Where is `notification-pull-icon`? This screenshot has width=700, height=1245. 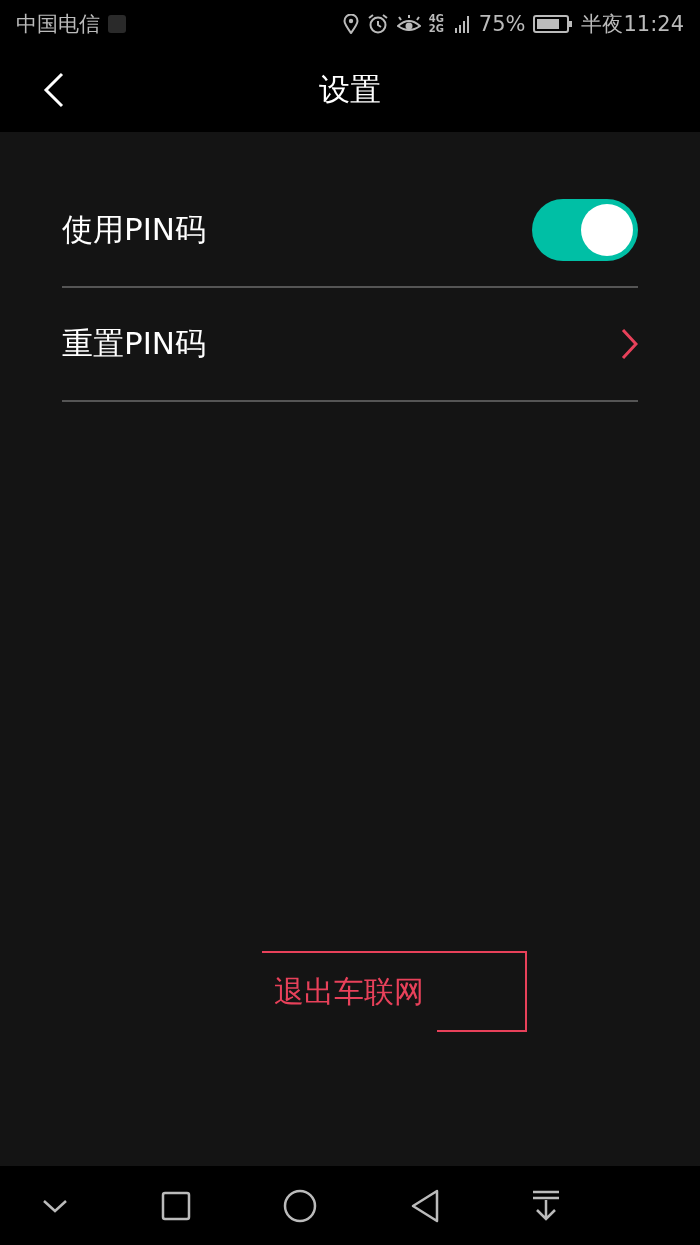
notification-pull-icon is located at coordinates (546, 1205).